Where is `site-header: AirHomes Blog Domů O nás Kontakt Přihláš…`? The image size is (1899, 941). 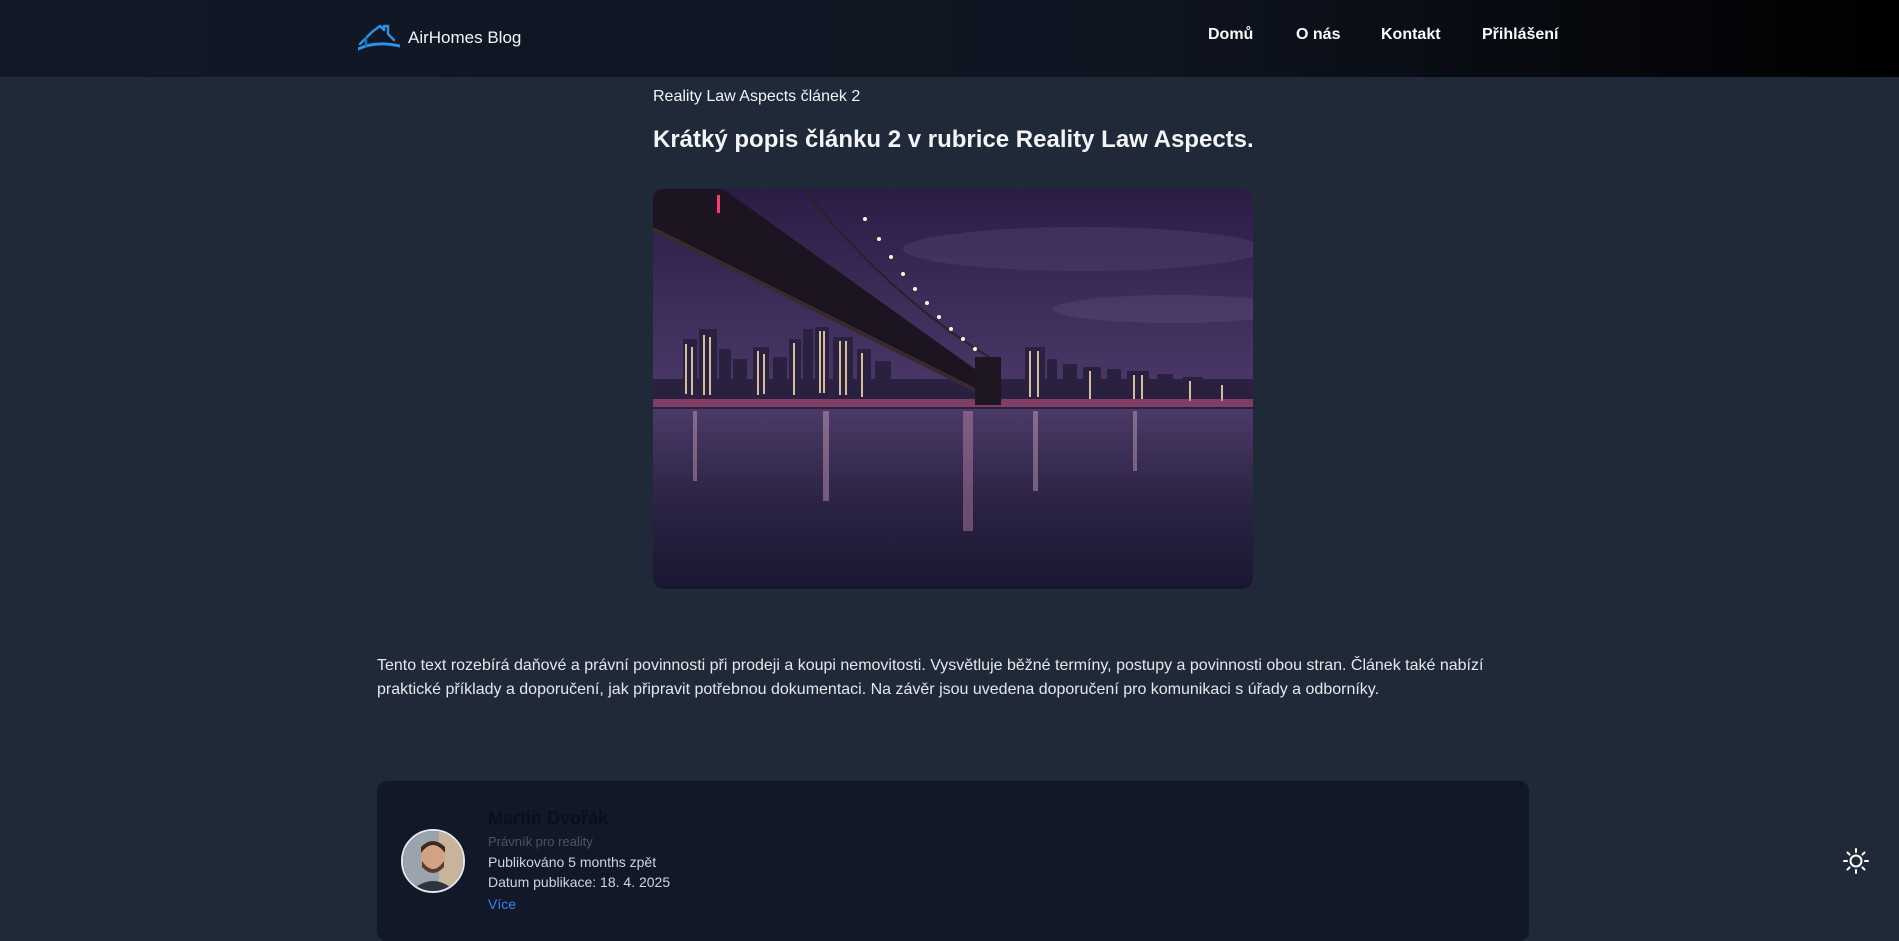
site-header: AirHomes Blog Domů O nás Kontakt Přihláš… is located at coordinates (949, 38).